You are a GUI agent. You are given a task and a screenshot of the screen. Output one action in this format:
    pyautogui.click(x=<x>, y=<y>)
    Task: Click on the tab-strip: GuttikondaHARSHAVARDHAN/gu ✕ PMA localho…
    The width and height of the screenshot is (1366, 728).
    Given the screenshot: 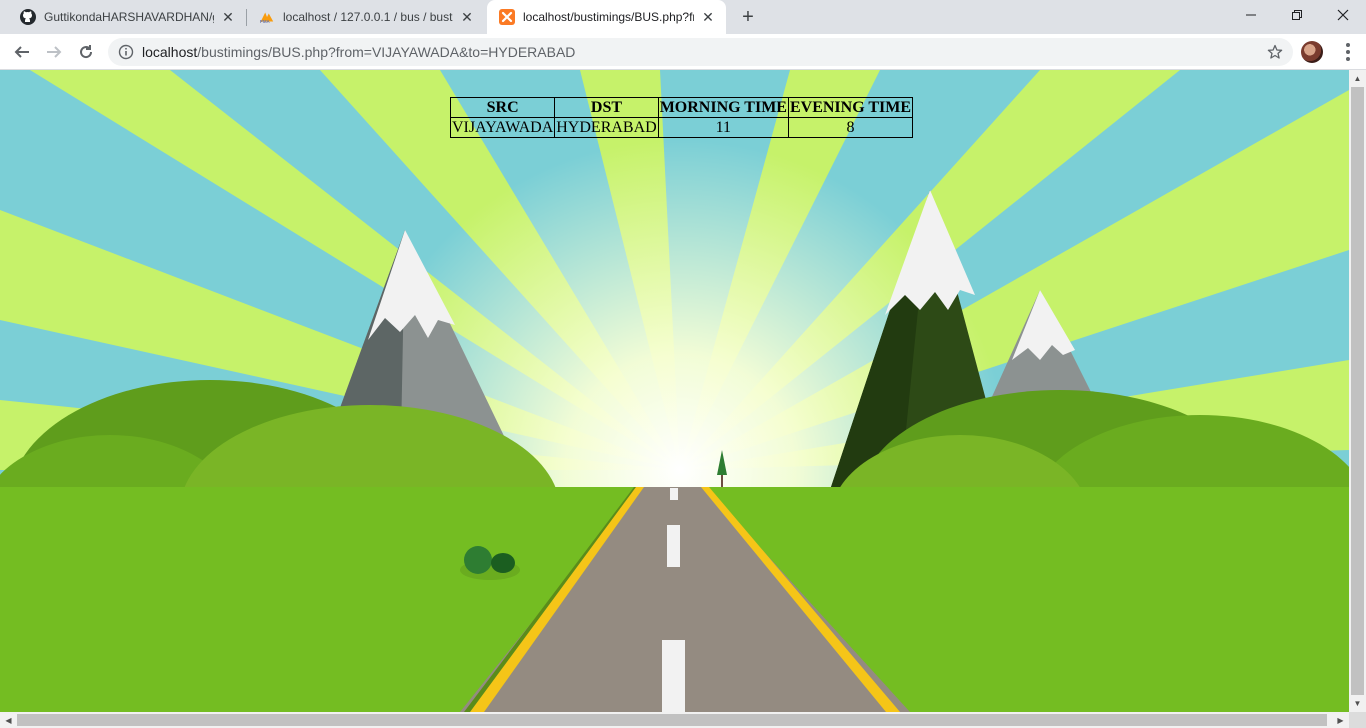 What is the action you would take?
    pyautogui.click(x=683, y=17)
    